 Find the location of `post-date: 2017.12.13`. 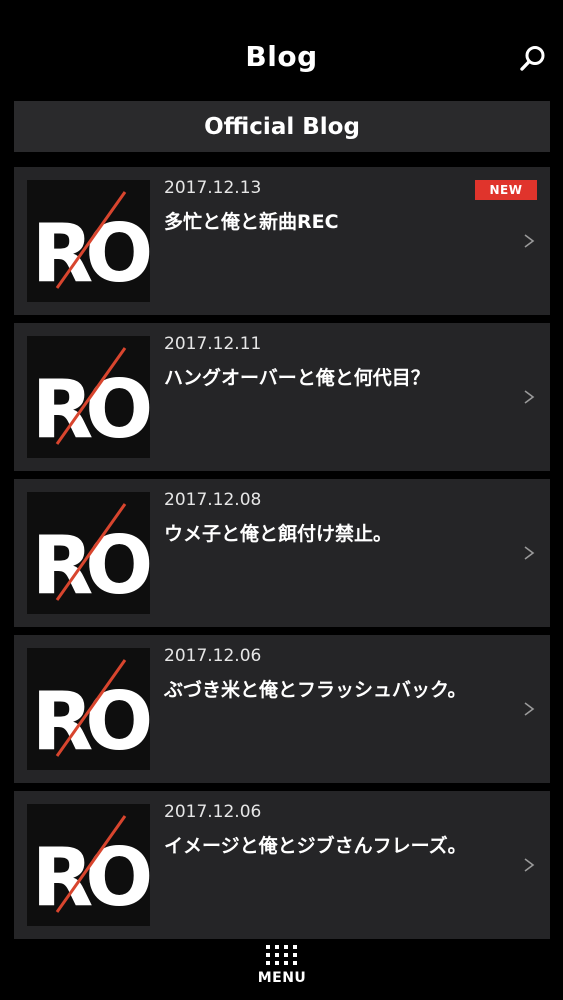

post-date: 2017.12.13 is located at coordinates (213, 188).